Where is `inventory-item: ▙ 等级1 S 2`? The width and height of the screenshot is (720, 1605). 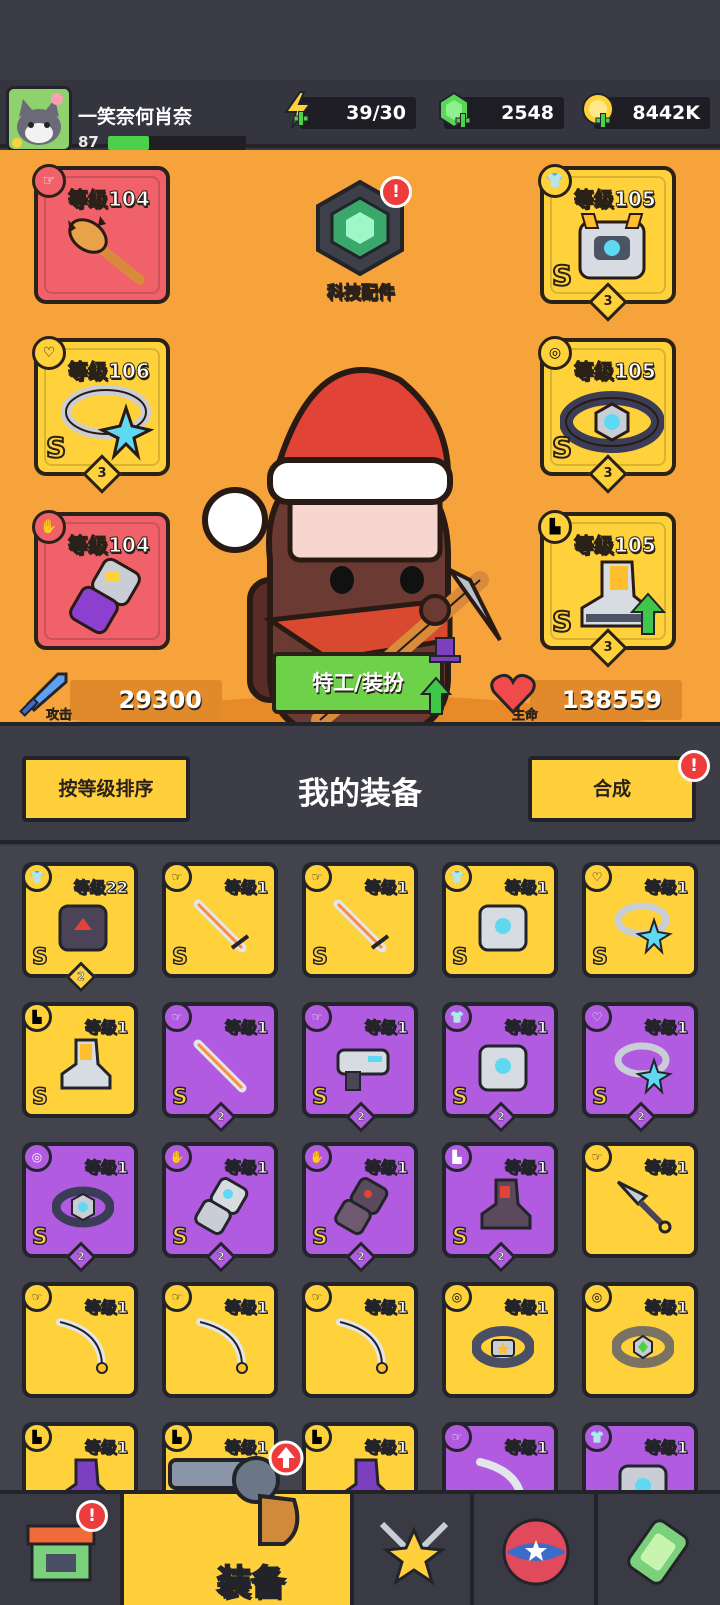
inventory-item: ▙ 等级1 S 2 is located at coordinates (500, 1207).